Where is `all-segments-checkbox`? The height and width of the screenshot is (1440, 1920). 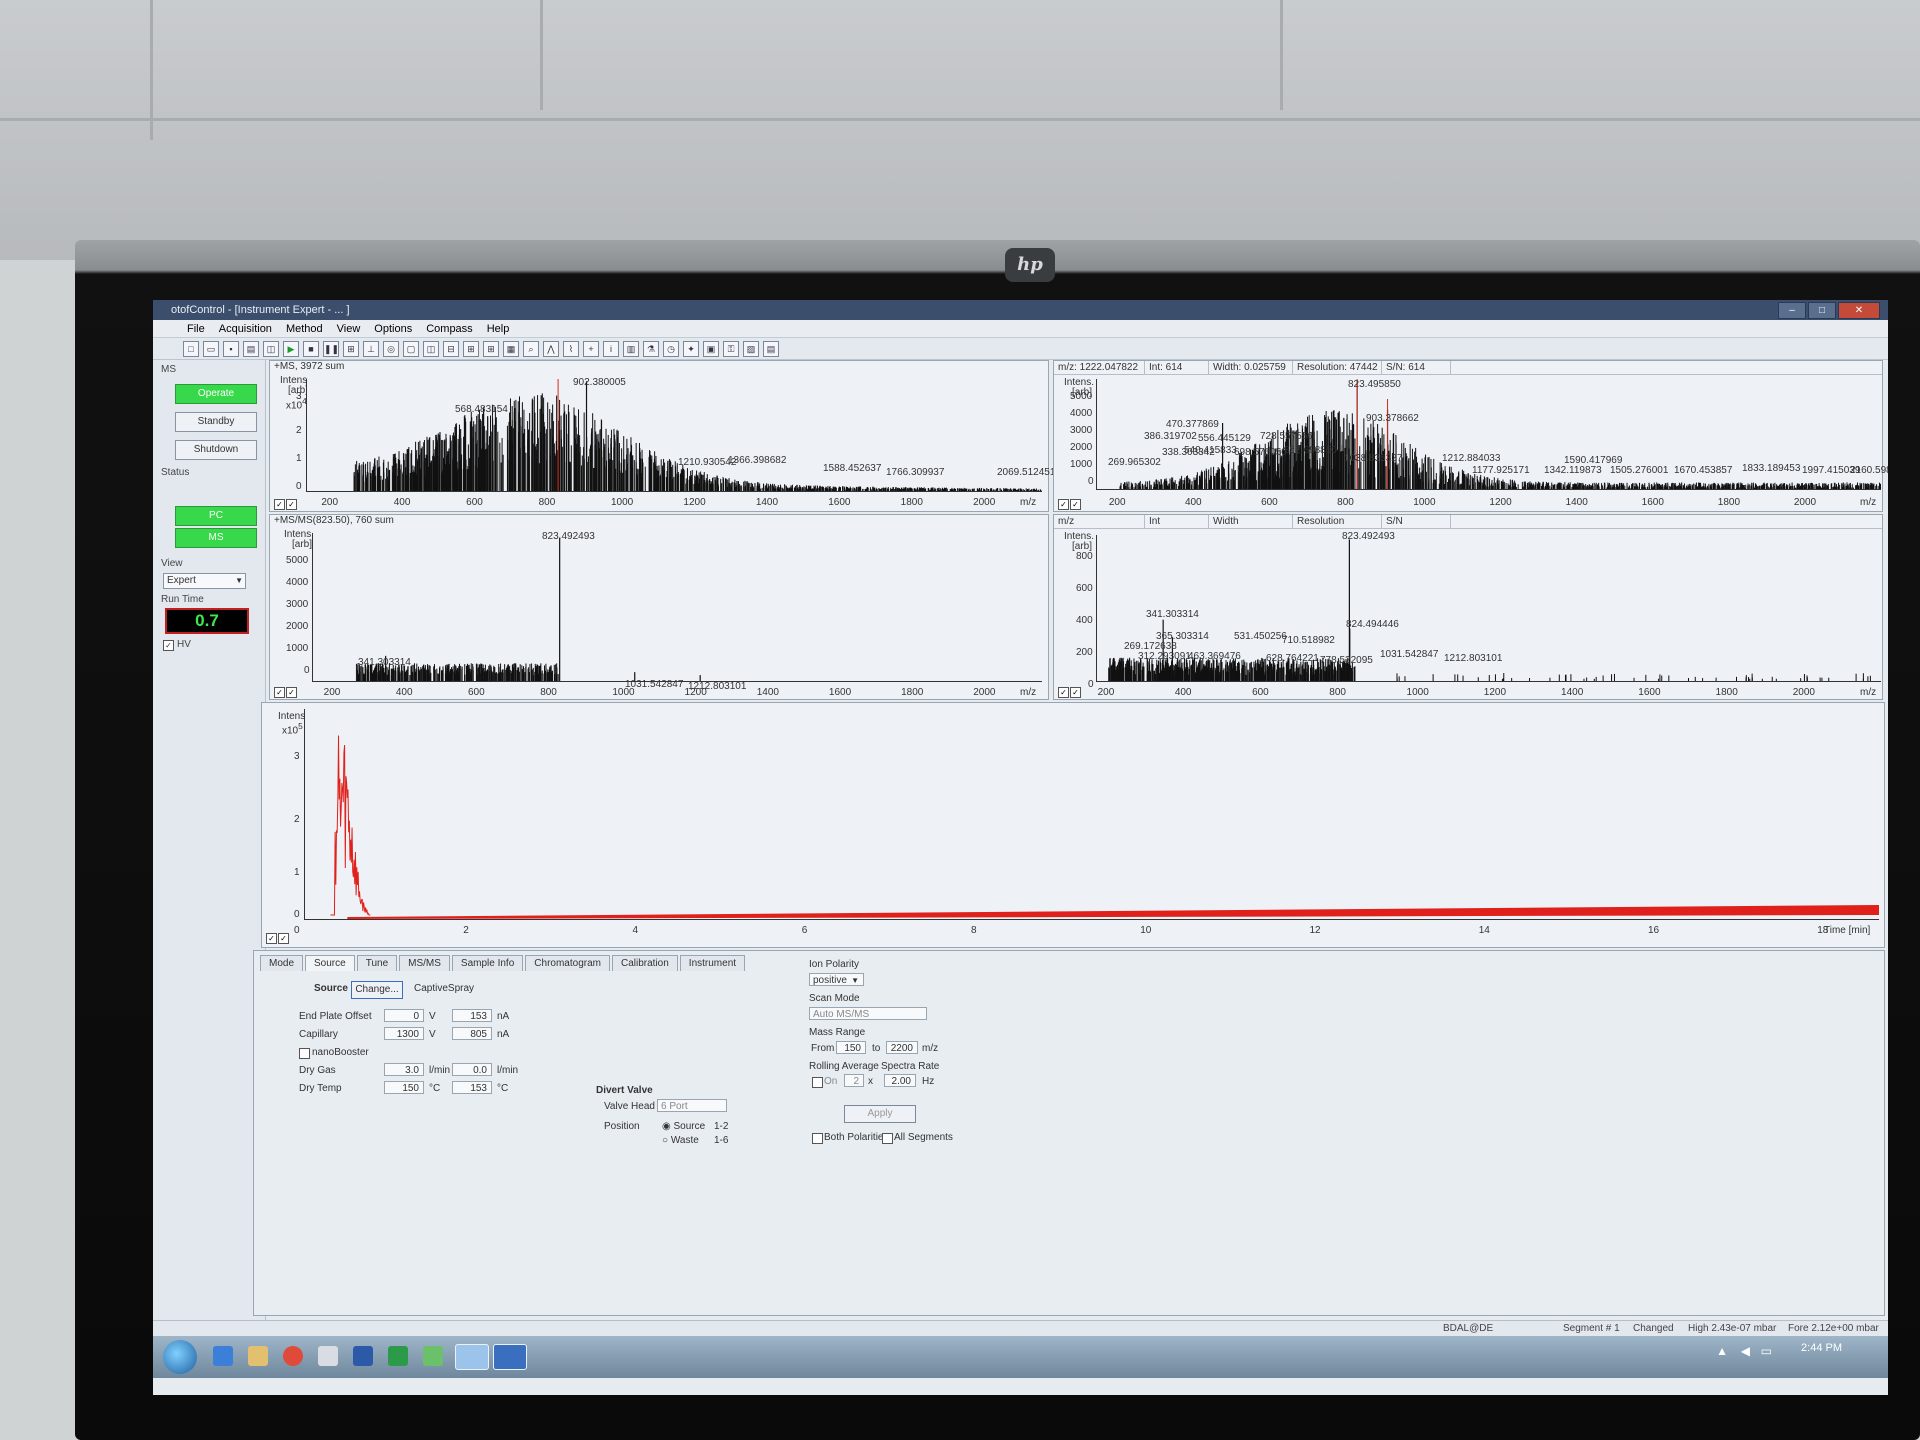 all-segments-checkbox is located at coordinates (887, 1138).